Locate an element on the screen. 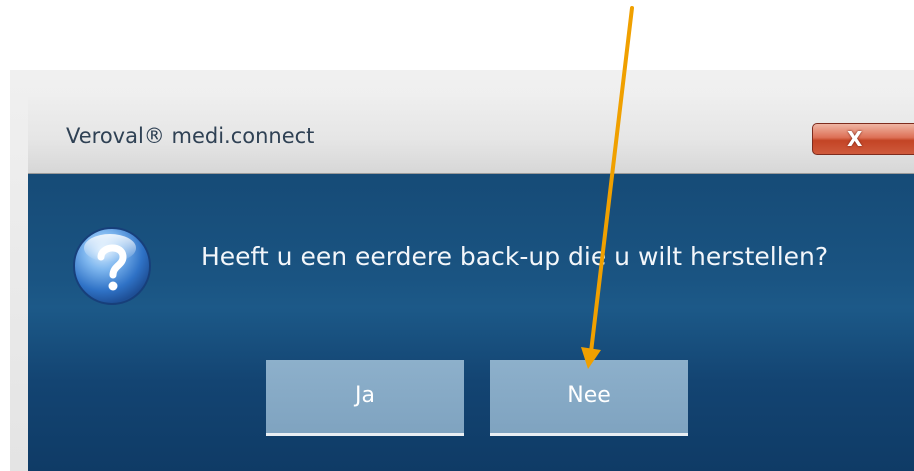  close-button: X is located at coordinates (863, 139).